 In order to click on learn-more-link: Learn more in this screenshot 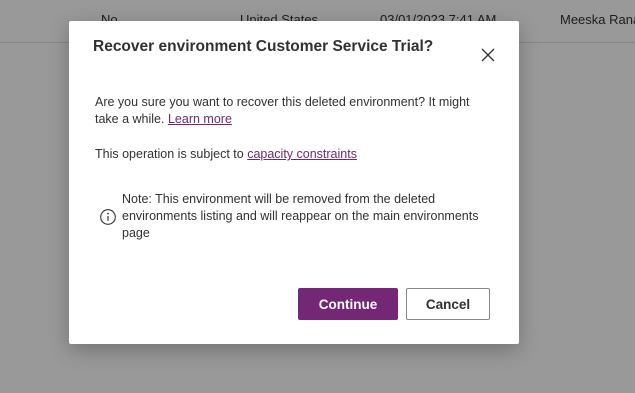, I will do `click(200, 119)`.